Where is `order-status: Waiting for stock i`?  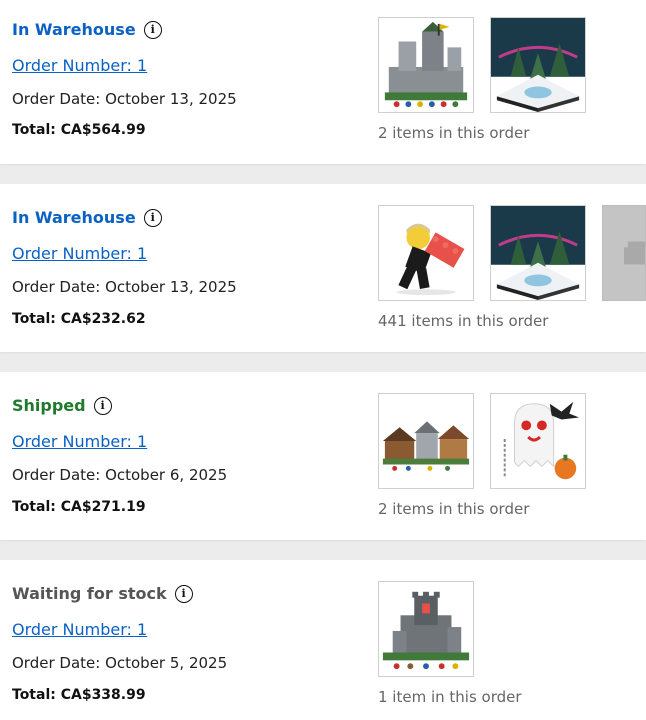
order-status: Waiting for stock i is located at coordinates (102, 593).